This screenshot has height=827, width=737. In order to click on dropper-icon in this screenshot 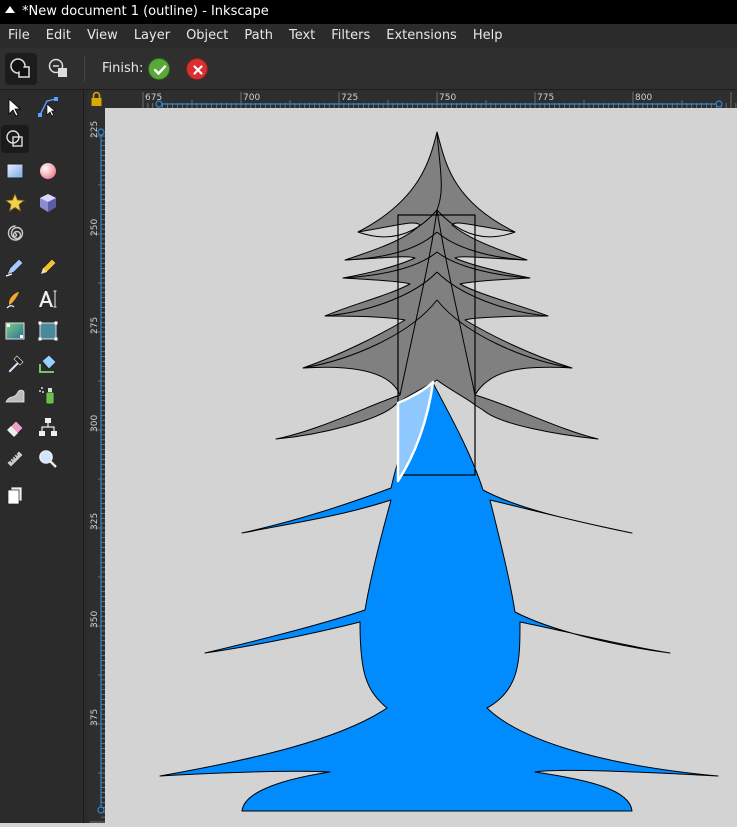, I will do `click(15, 364)`.